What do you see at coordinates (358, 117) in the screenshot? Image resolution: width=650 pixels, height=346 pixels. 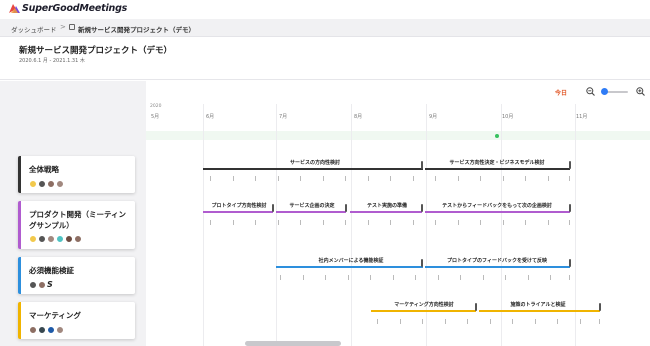 I see `month-label: 8月` at bounding box center [358, 117].